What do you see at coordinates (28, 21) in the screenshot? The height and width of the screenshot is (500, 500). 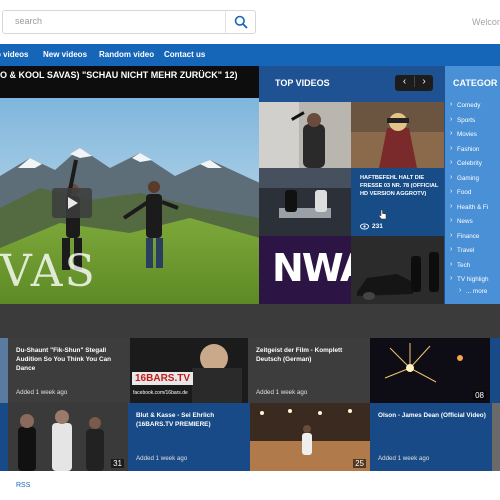 I see `search-input: search` at bounding box center [28, 21].